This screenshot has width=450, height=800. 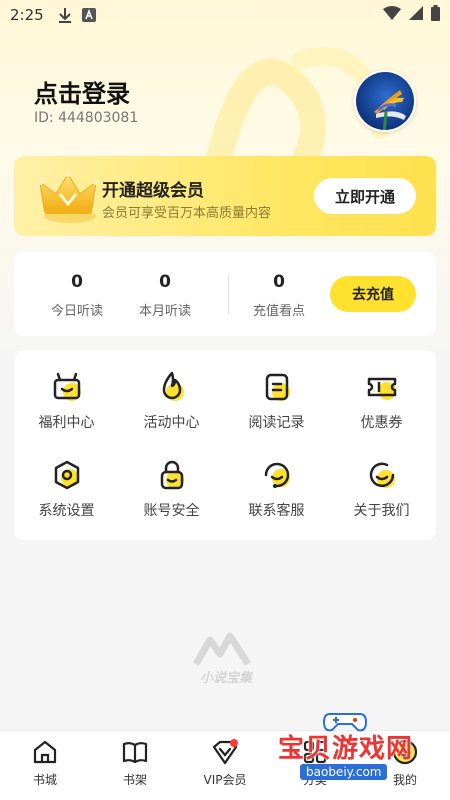 I want to click on stat-points-label: 充值看点, so click(x=278, y=311).